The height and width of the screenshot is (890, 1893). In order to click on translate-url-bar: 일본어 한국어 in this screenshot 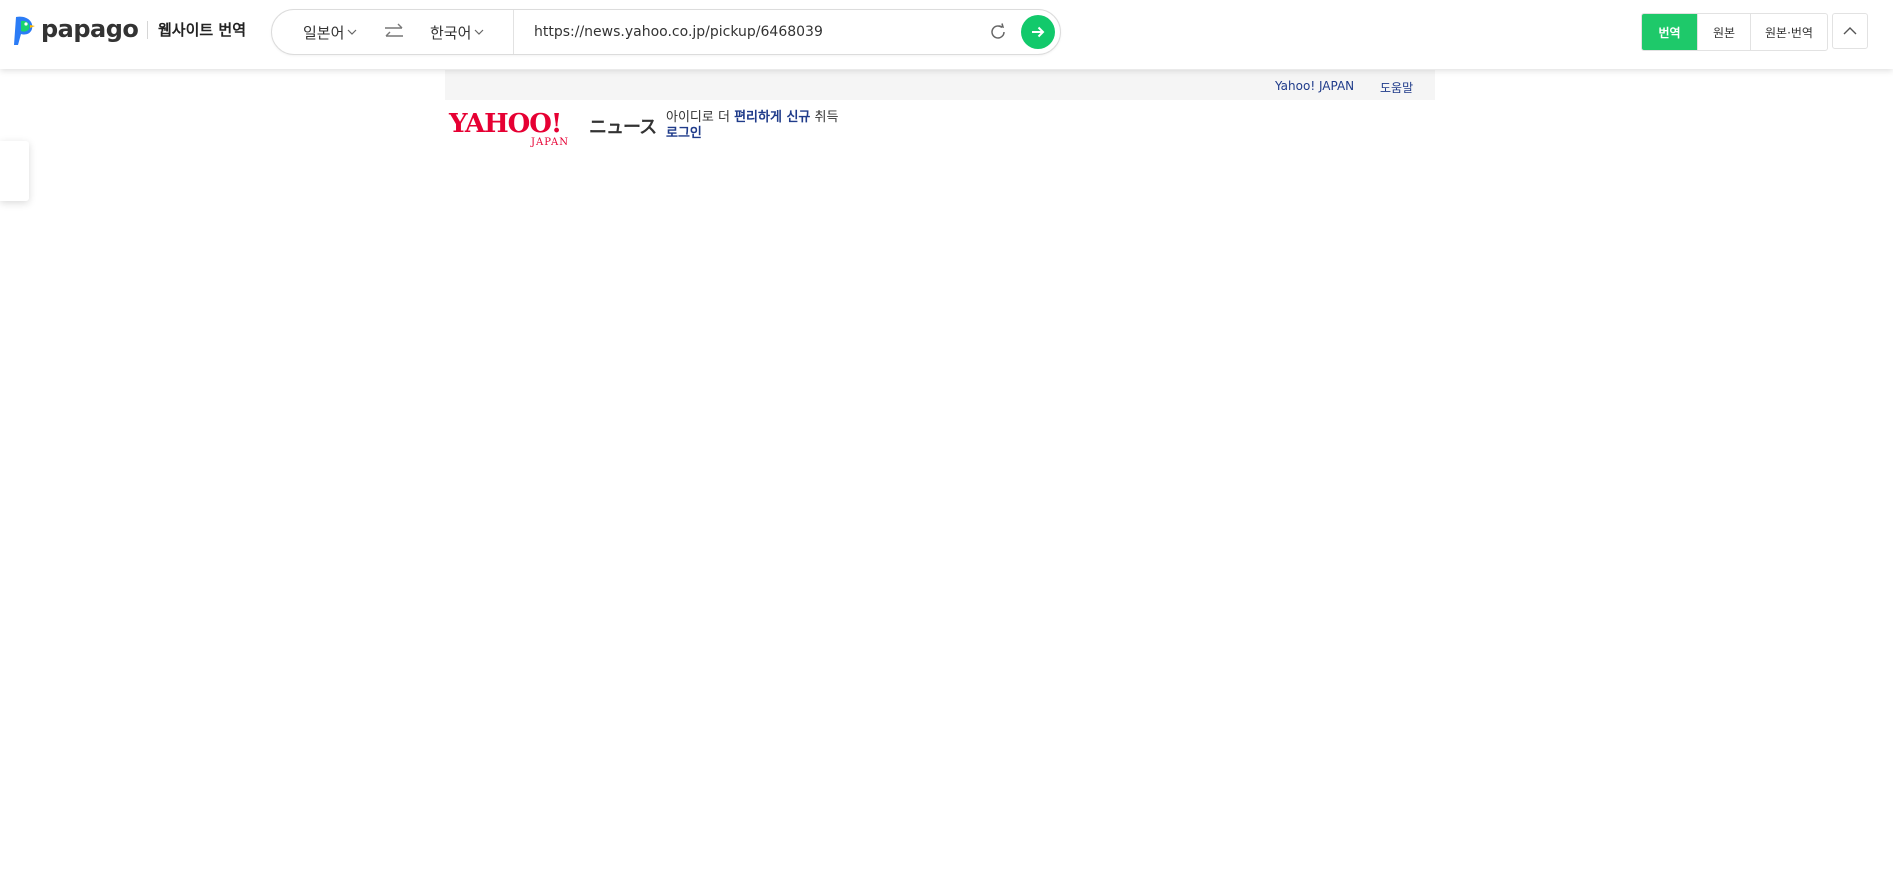, I will do `click(666, 32)`.